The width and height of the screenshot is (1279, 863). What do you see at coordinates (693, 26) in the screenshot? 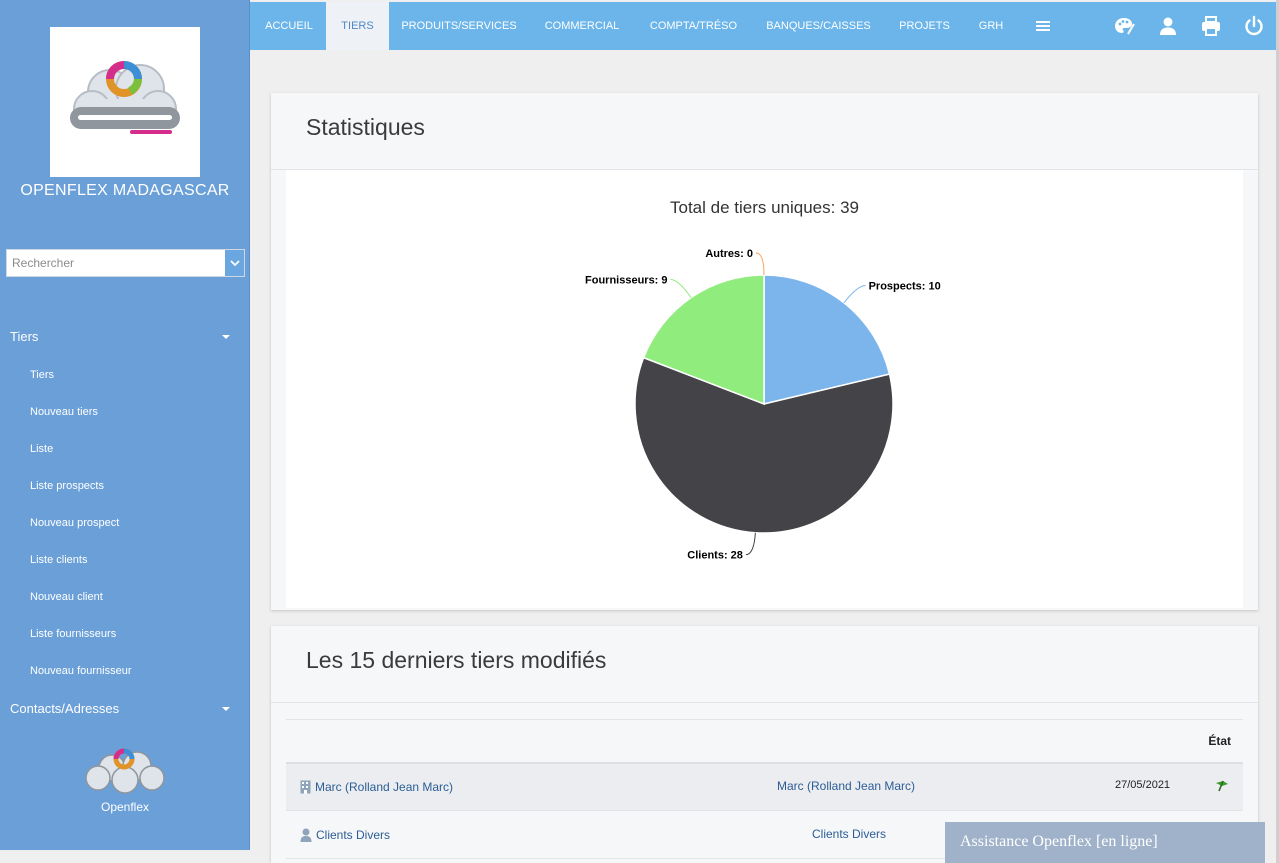
I see `nav-compta-treso: COMPTA/TRÉSO` at bounding box center [693, 26].